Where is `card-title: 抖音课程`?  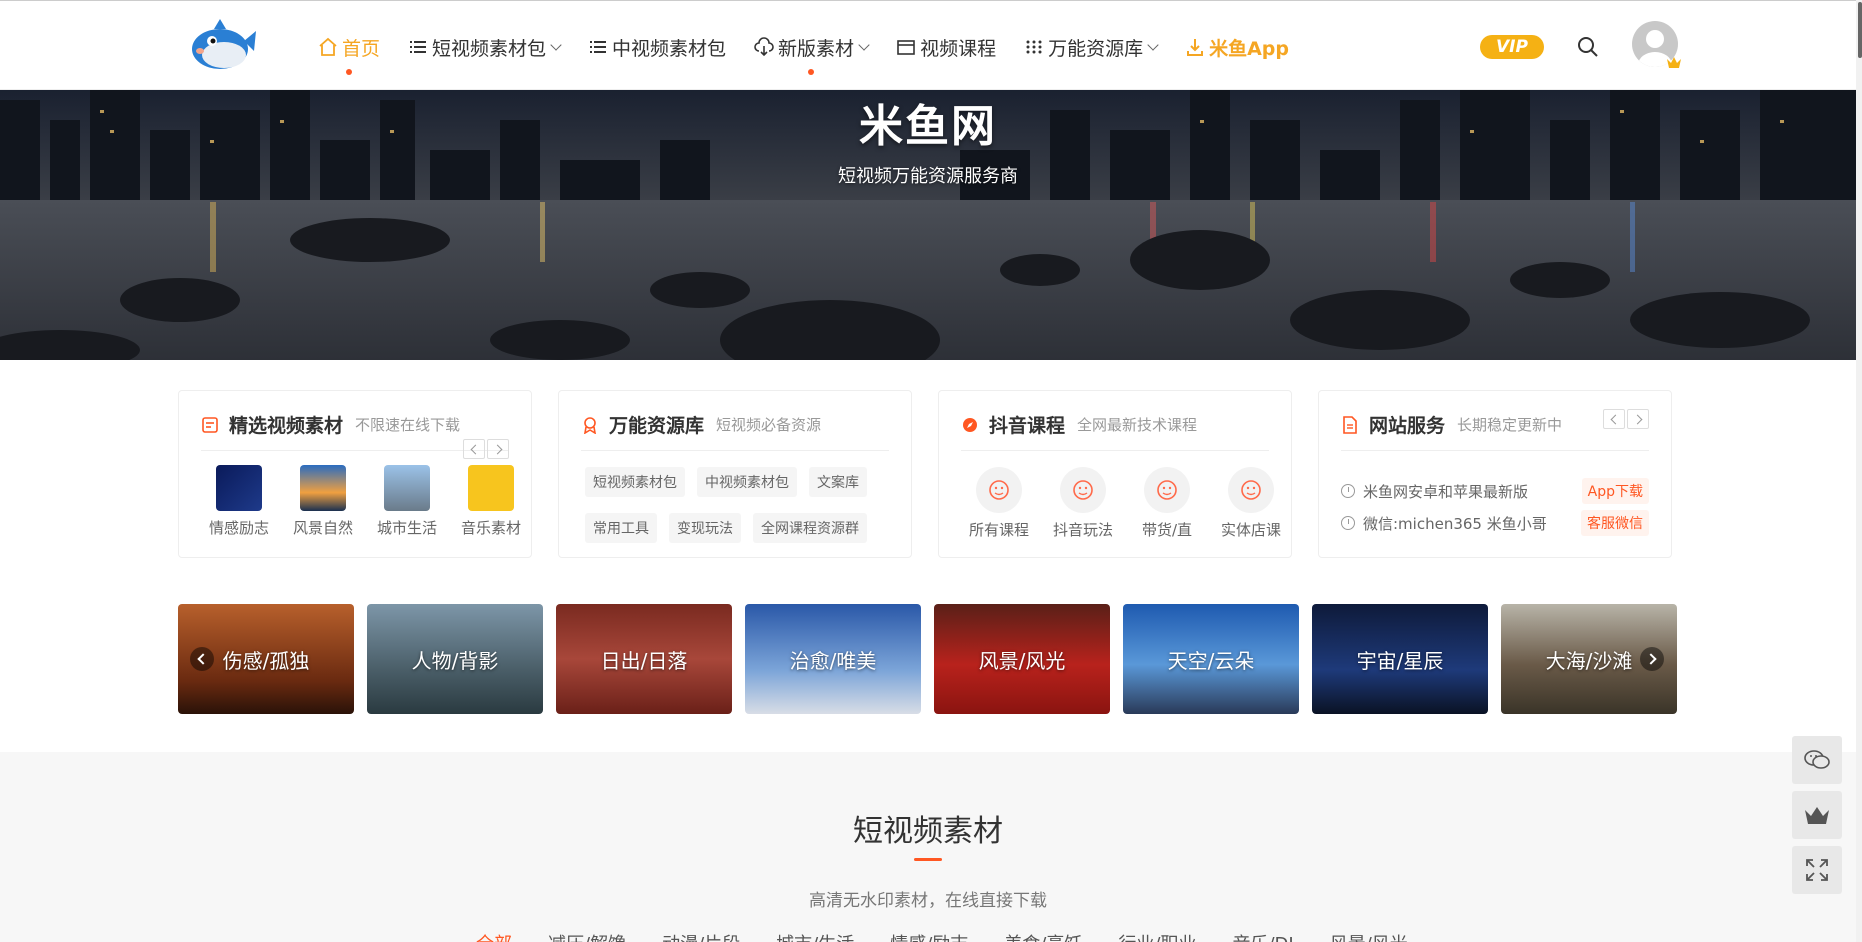 card-title: 抖音课程 is located at coordinates (1027, 424).